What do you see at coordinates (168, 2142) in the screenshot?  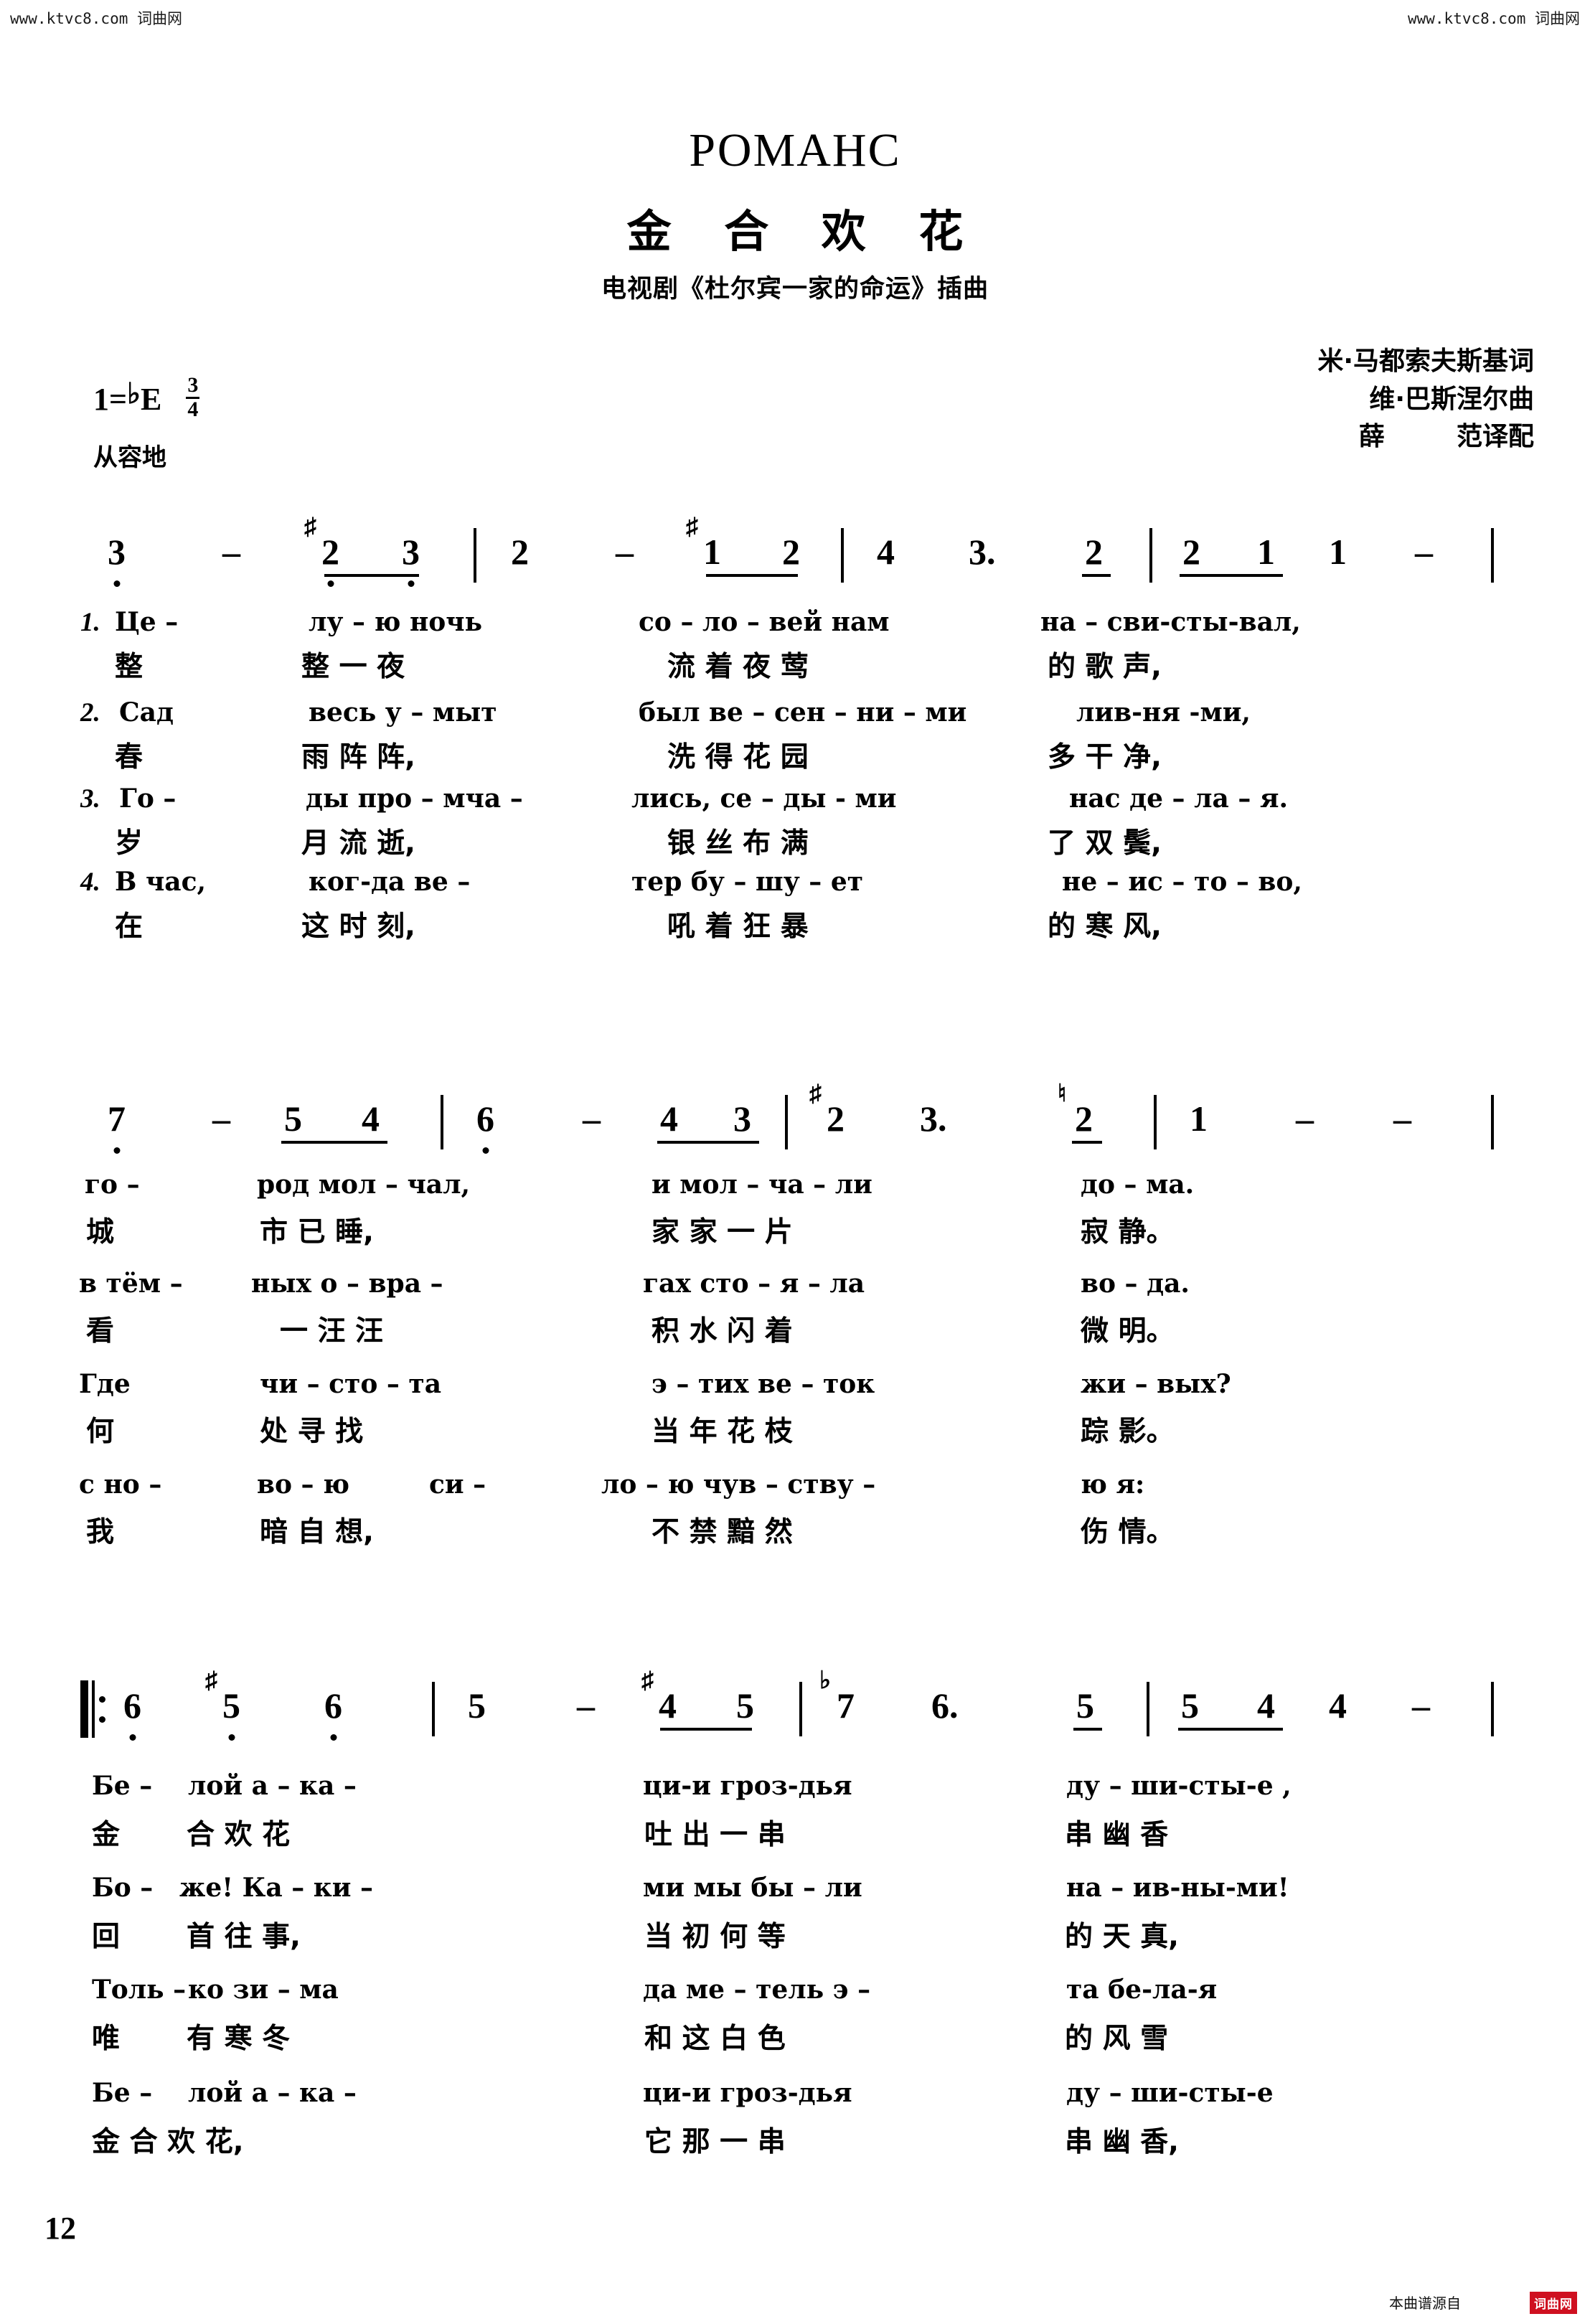 I see `lyric-cn: 金 合 欢 花,` at bounding box center [168, 2142].